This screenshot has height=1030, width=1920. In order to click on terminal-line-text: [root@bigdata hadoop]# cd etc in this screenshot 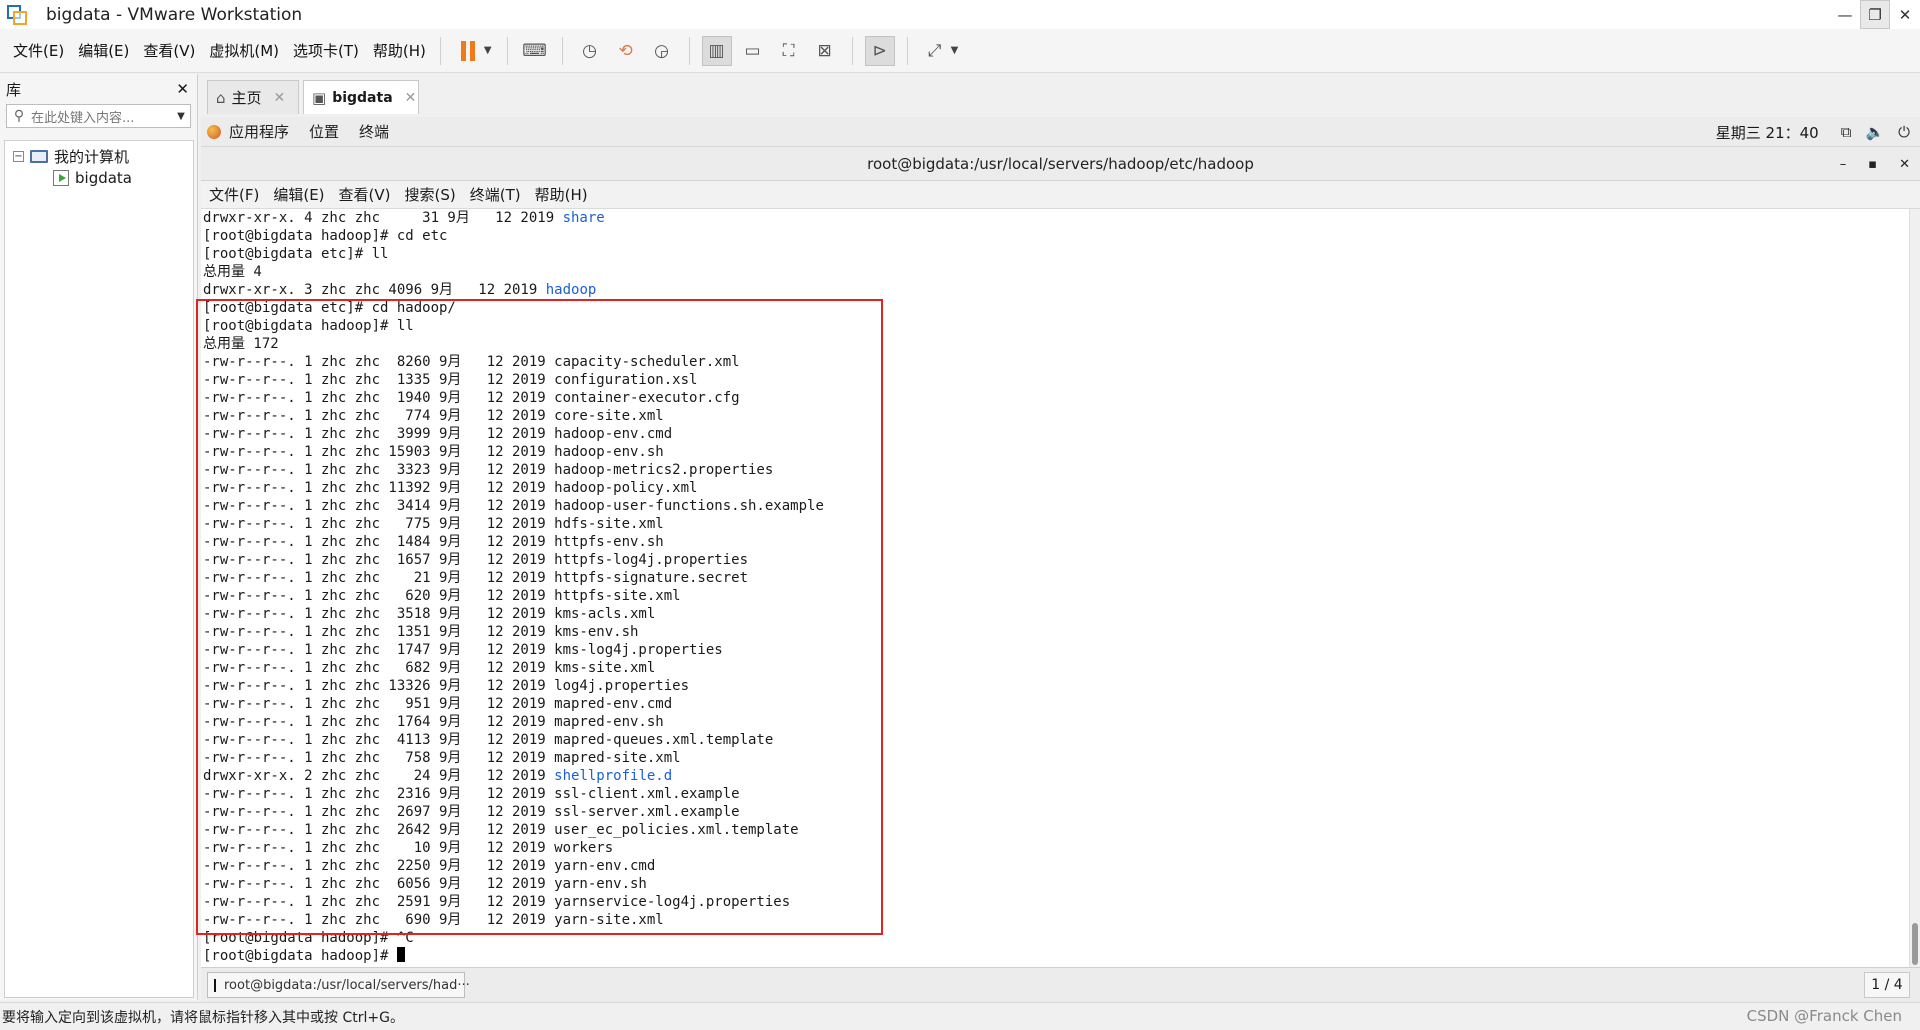, I will do `click(325, 236)`.